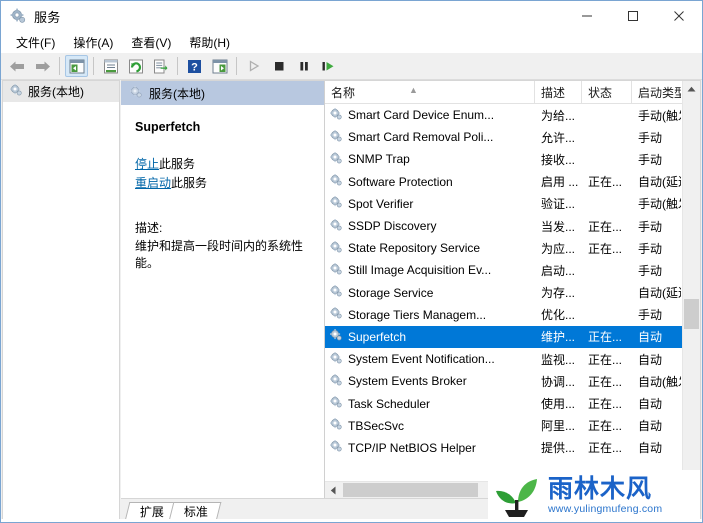  What do you see at coordinates (512, 248) in the screenshot?
I see `table-row: State Repository Service 为应... 正在... 手动` at bounding box center [512, 248].